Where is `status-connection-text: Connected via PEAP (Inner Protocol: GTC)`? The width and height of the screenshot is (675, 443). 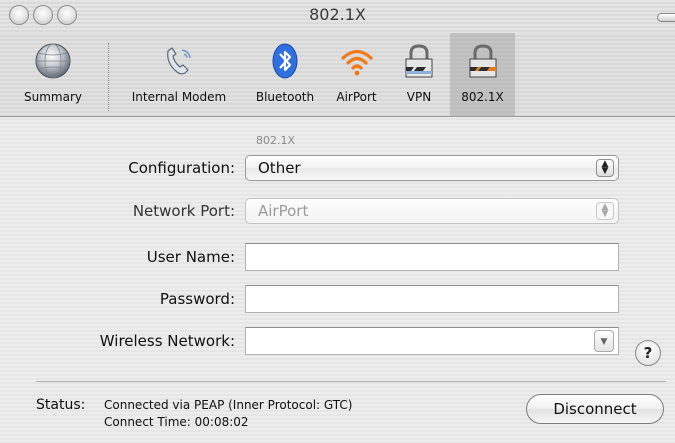
status-connection-text: Connected via PEAP (Inner Protocol: GTC) is located at coordinates (228, 405).